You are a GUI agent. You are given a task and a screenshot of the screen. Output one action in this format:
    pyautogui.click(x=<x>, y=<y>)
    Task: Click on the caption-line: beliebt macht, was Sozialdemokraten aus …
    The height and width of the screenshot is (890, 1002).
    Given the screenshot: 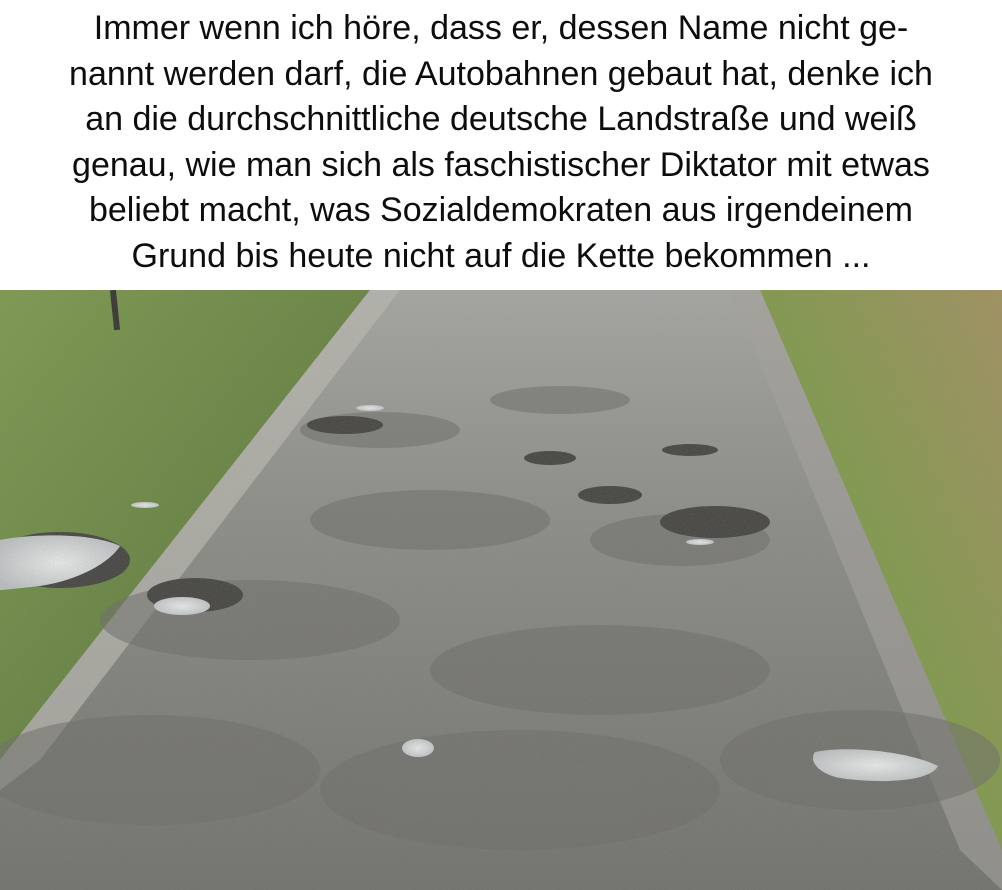 What is the action you would take?
    pyautogui.click(x=500, y=210)
    